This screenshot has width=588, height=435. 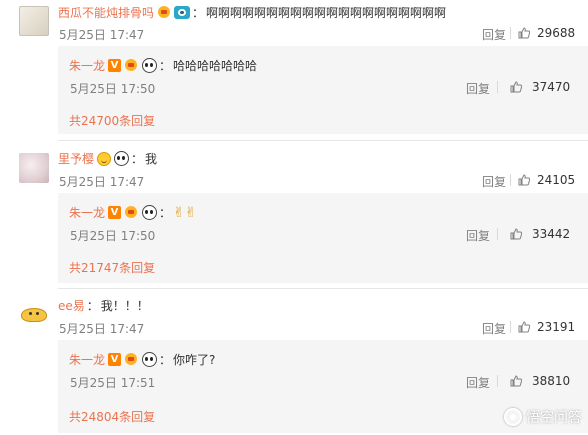 I want to click on comment-header: 西瓜不能炖排骨吗 ： 啊啊啊啊啊啊啊啊啊啊啊啊啊啊啊啊啊啊啊啊, so click(x=252, y=12).